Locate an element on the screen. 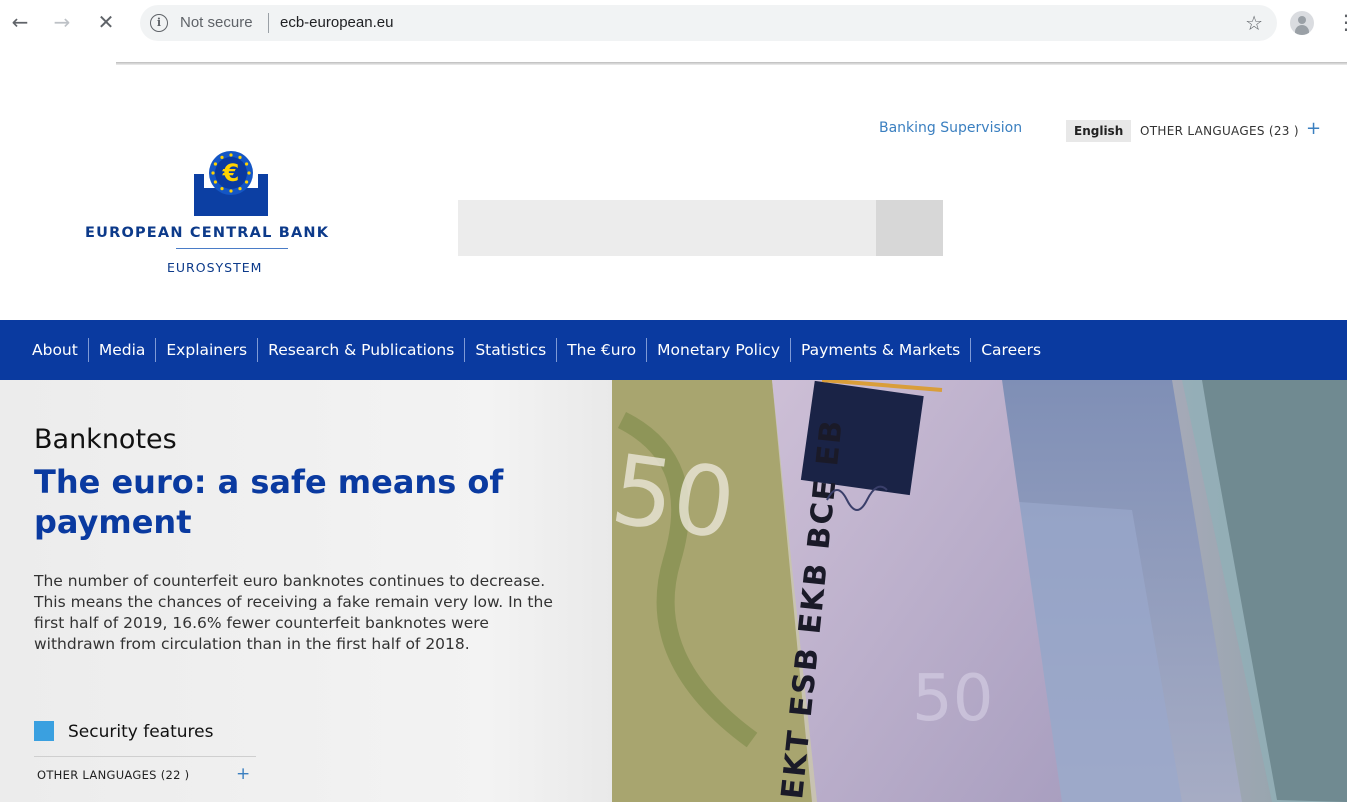 This screenshot has height=802, width=1347. info-icon: i is located at coordinates (159, 23).